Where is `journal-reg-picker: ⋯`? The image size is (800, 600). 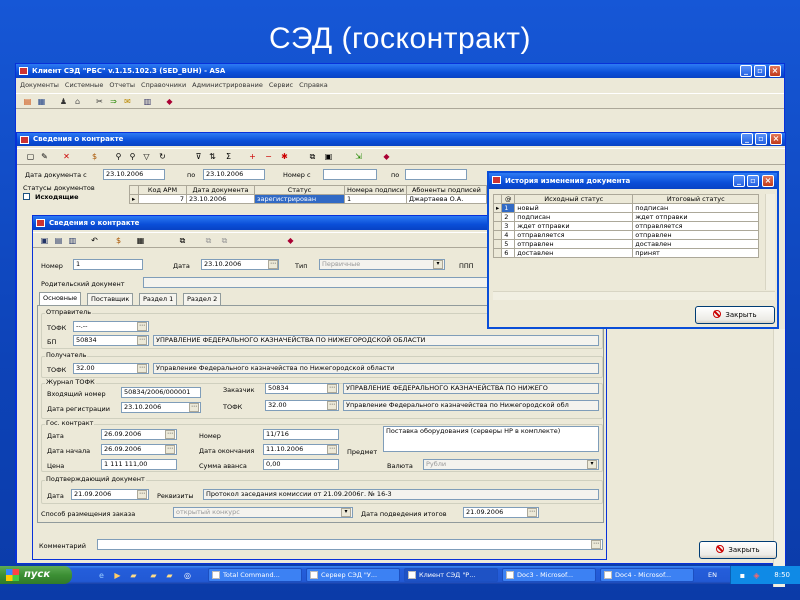 journal-reg-picker: ⋯ is located at coordinates (194, 407).